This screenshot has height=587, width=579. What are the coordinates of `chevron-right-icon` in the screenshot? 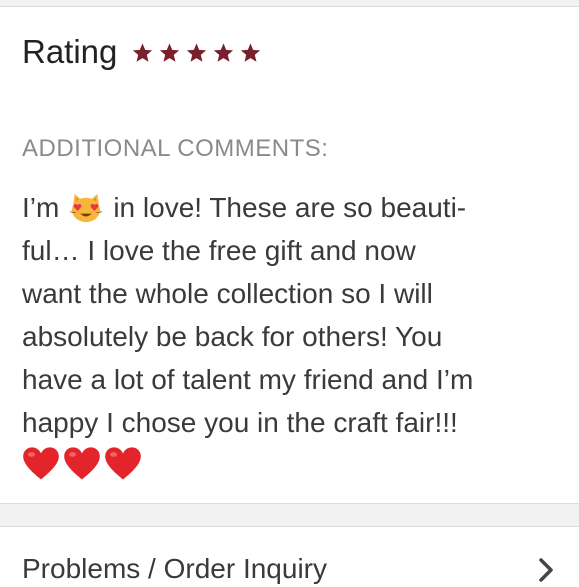 It's located at (546, 570).